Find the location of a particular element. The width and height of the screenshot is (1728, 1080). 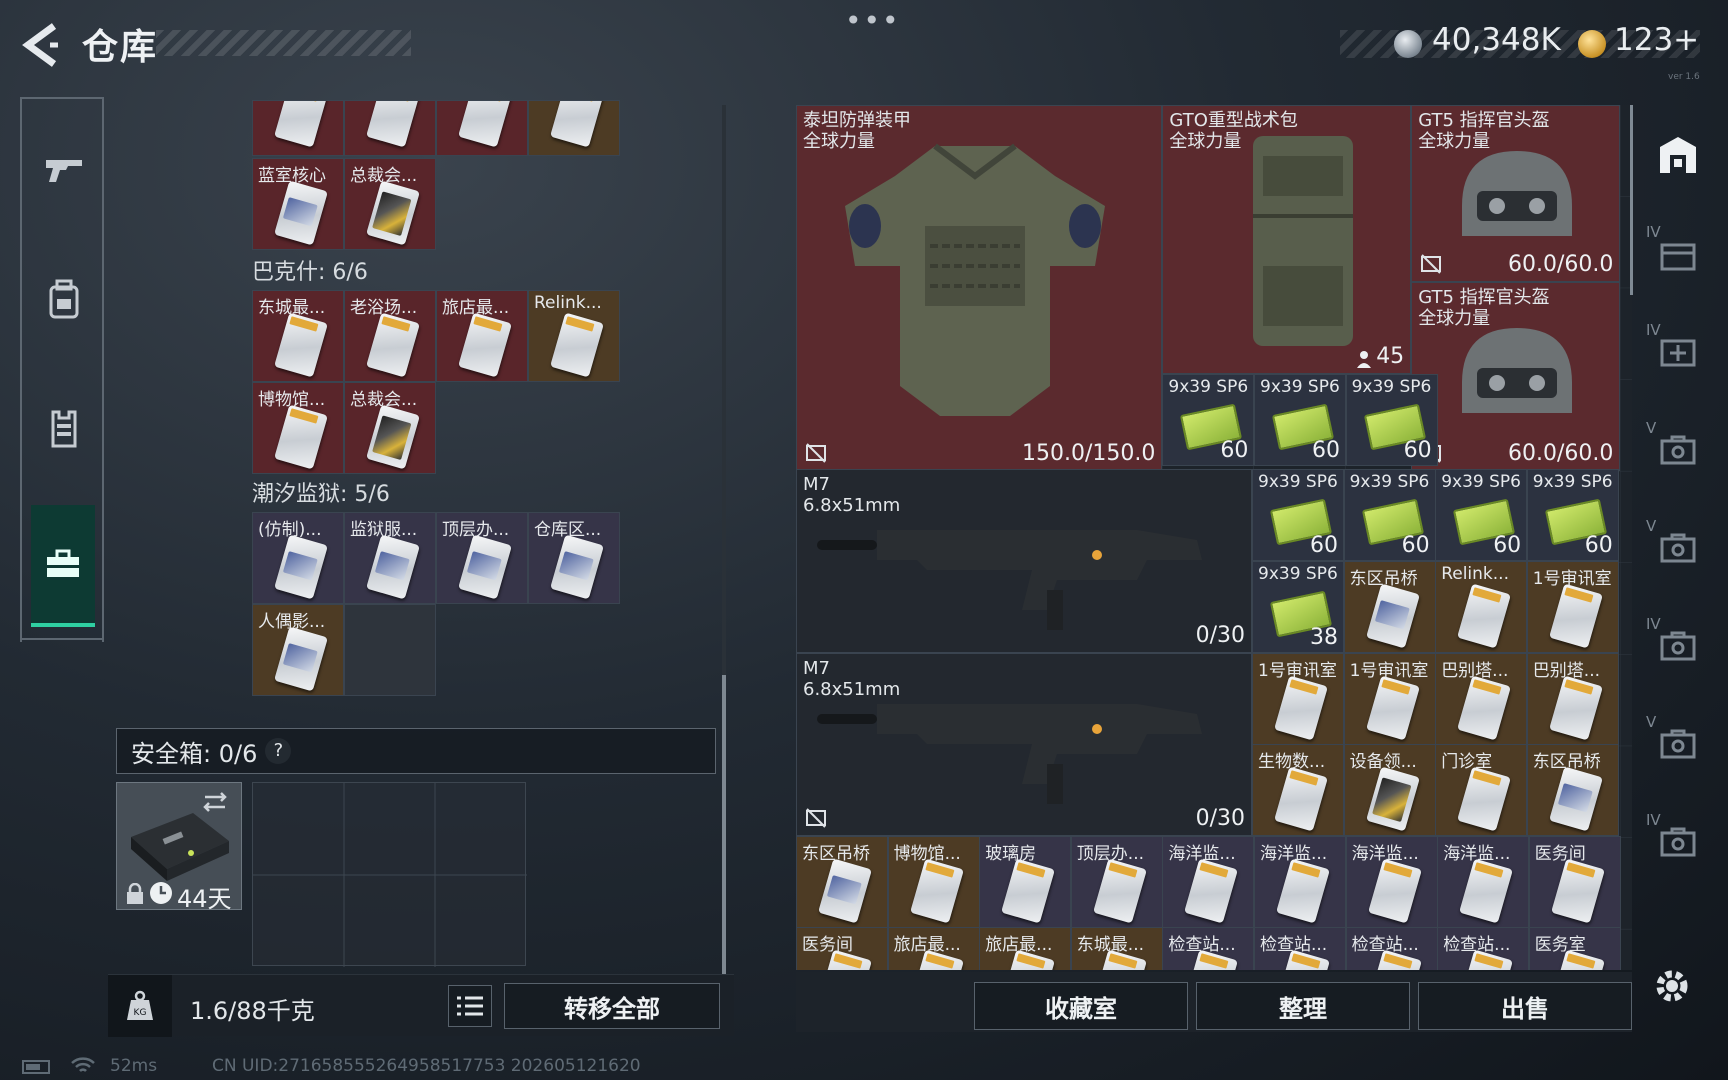

backpack-item: GTO重型战术包 全球力量 45 is located at coordinates (1287, 239).